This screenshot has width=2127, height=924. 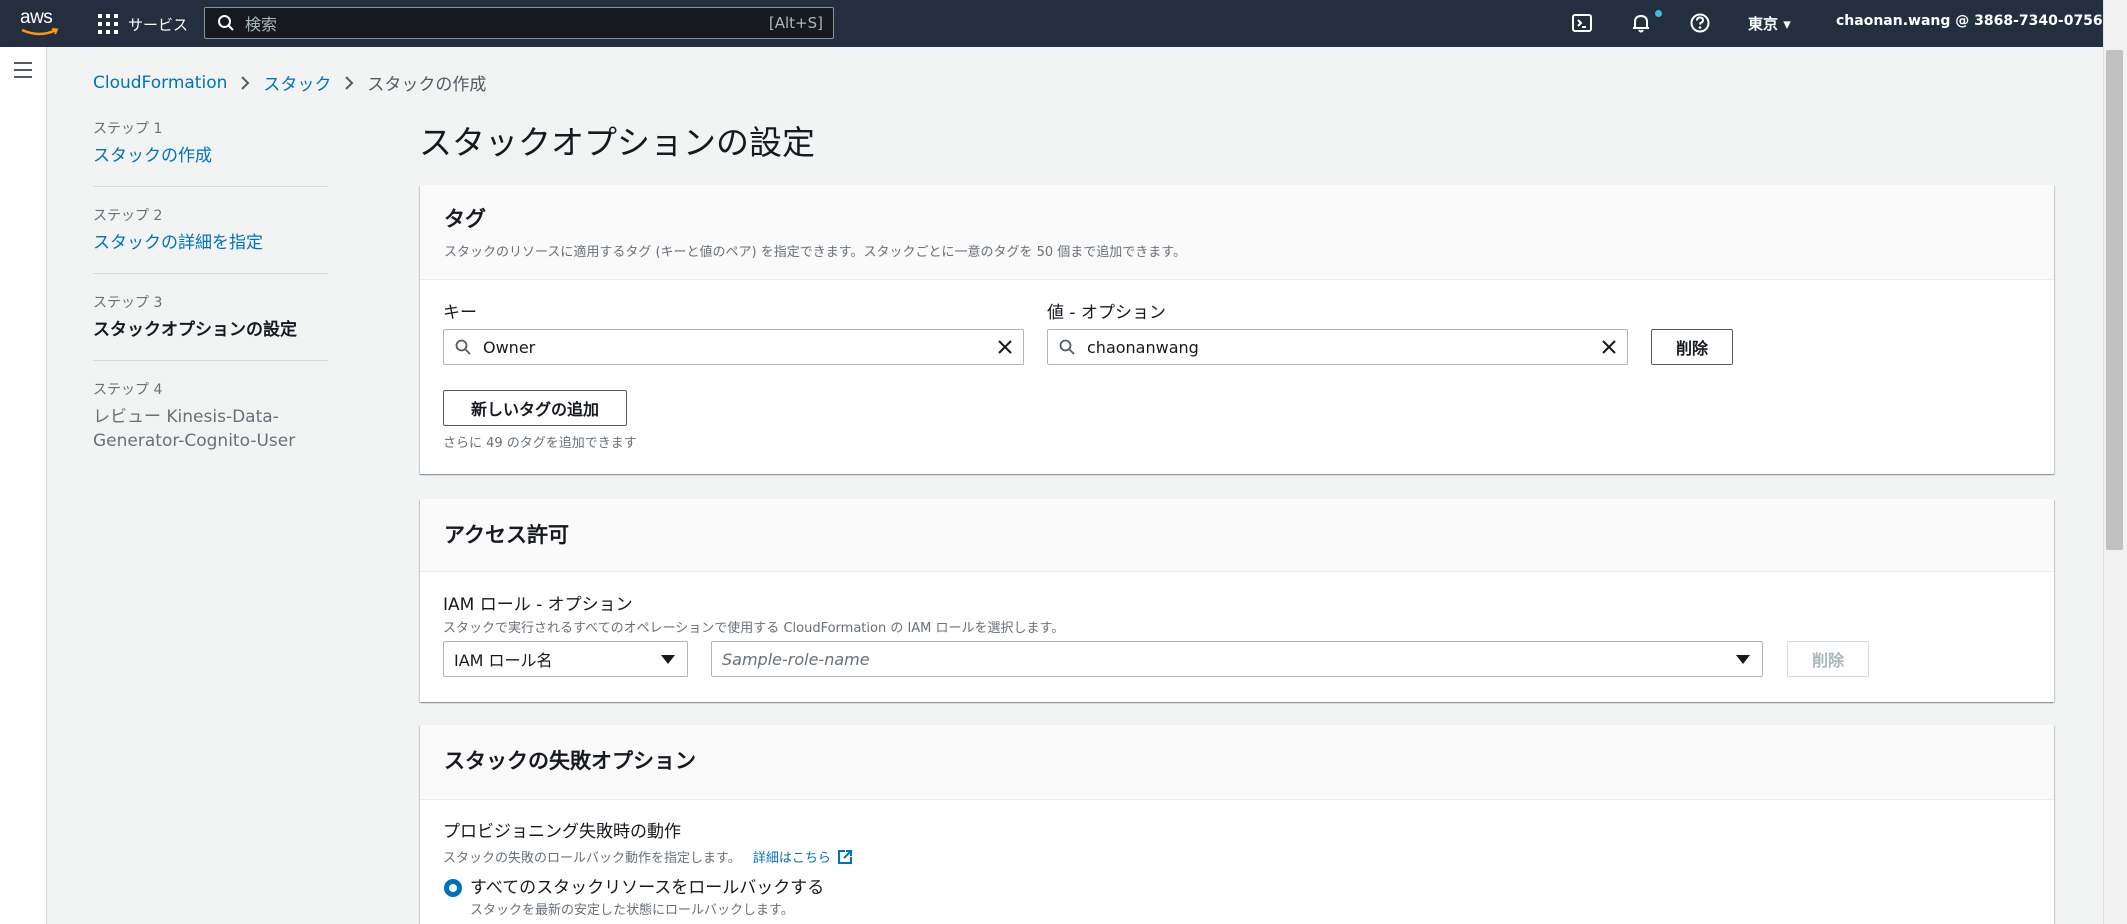 What do you see at coordinates (160, 83) in the screenshot?
I see `breadcrumb-cloudformation: CloudFormation` at bounding box center [160, 83].